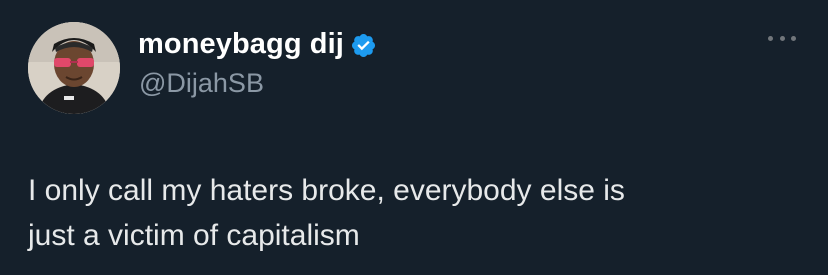 This screenshot has height=275, width=828. What do you see at coordinates (363, 45) in the screenshot?
I see `verified-badge-icon` at bounding box center [363, 45].